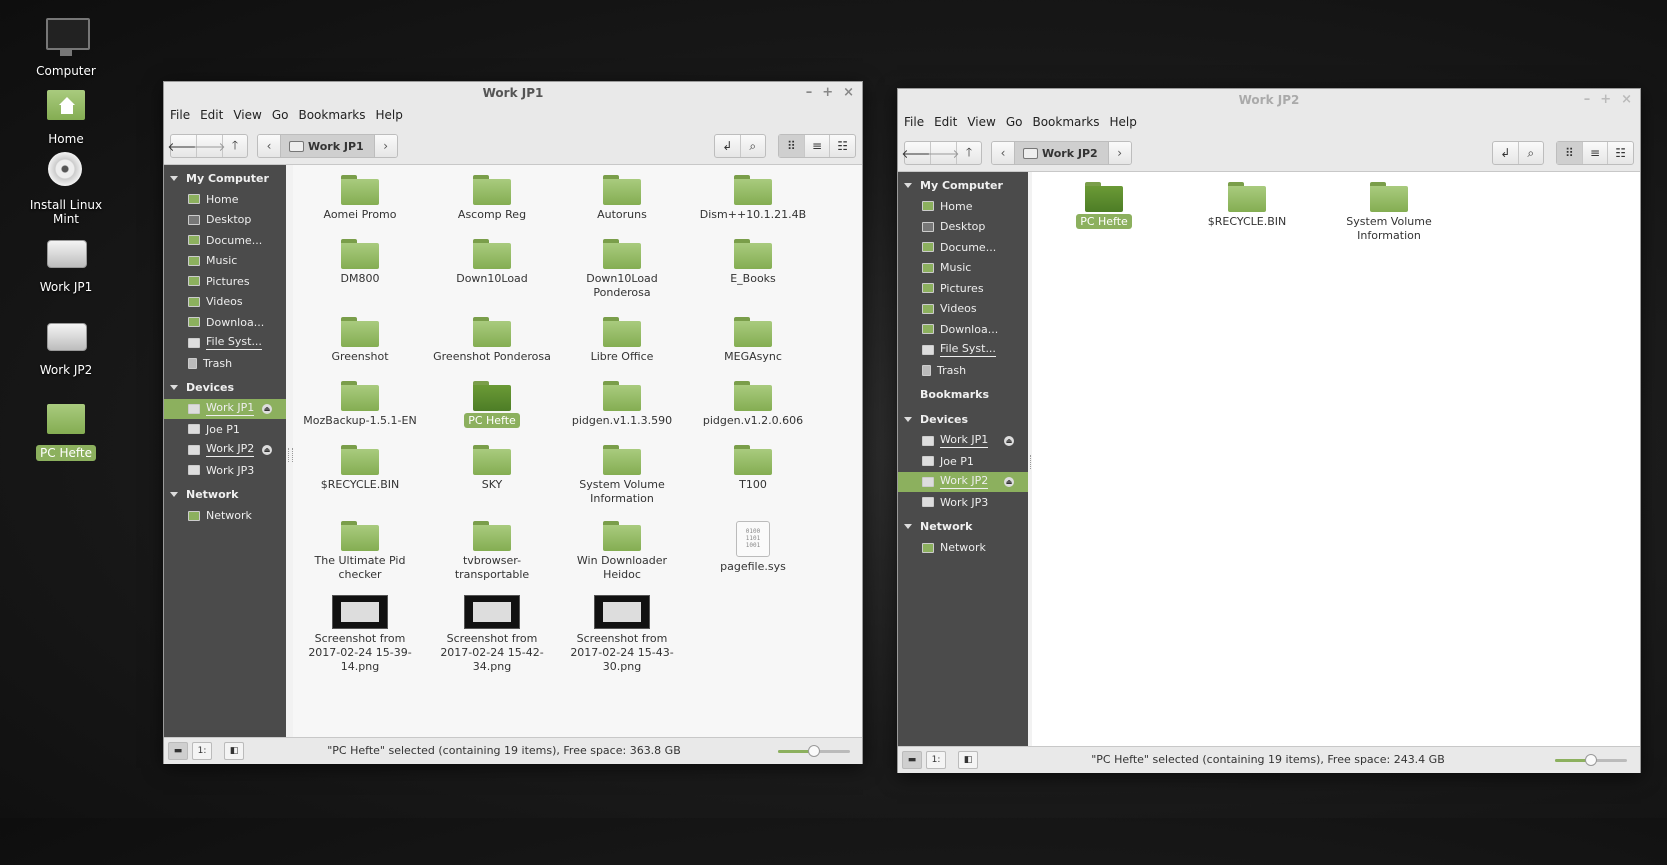 The image size is (1667, 865). I want to click on file-item: Win Downloader Heidoc, so click(622, 551).